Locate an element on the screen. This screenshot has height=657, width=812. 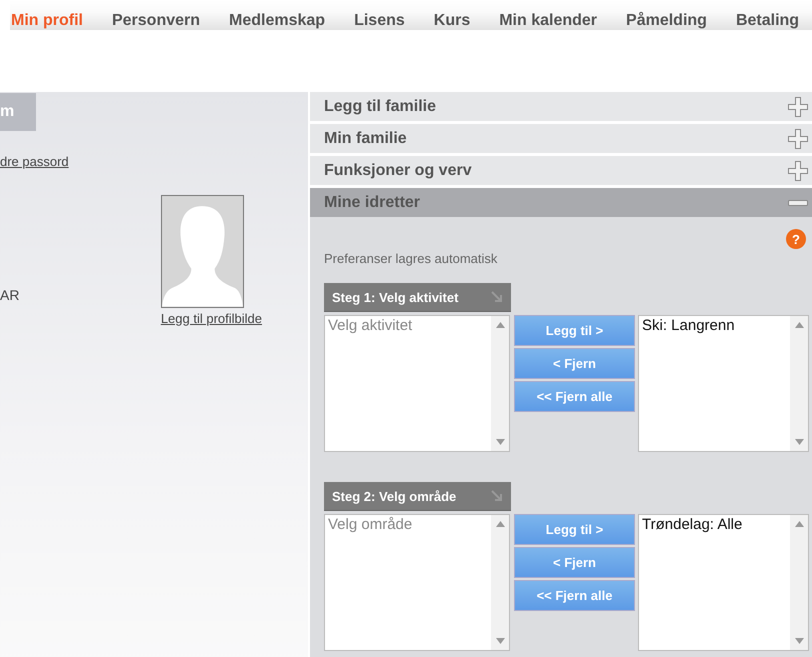
avatar-silhouette-icon is located at coordinates (202, 251).